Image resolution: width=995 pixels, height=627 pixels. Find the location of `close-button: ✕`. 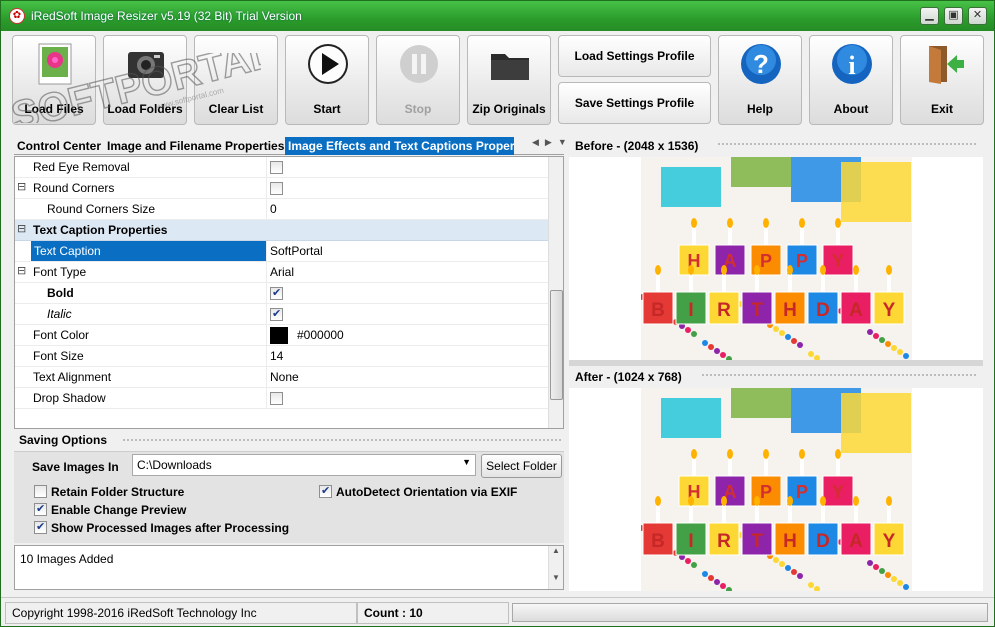

close-button: ✕ is located at coordinates (977, 16).